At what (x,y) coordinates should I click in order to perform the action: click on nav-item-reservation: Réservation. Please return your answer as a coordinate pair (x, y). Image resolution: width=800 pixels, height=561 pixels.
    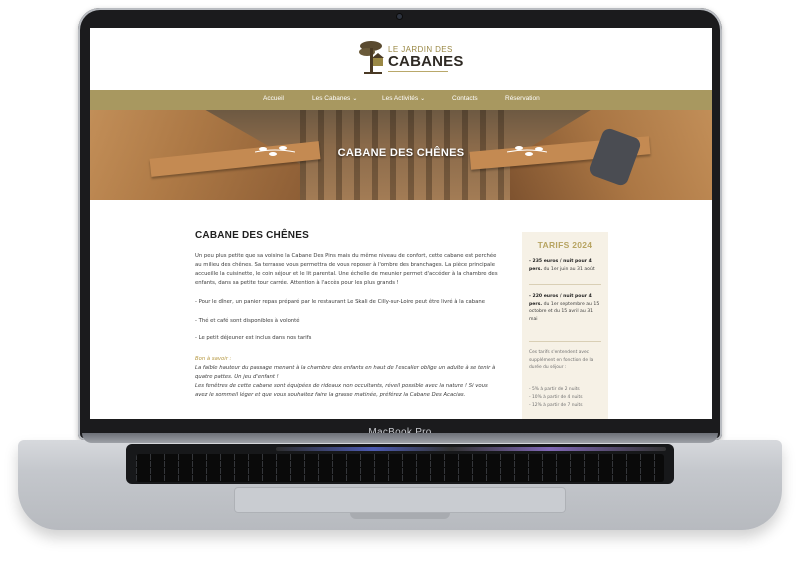
    Looking at the image, I should click on (522, 98).